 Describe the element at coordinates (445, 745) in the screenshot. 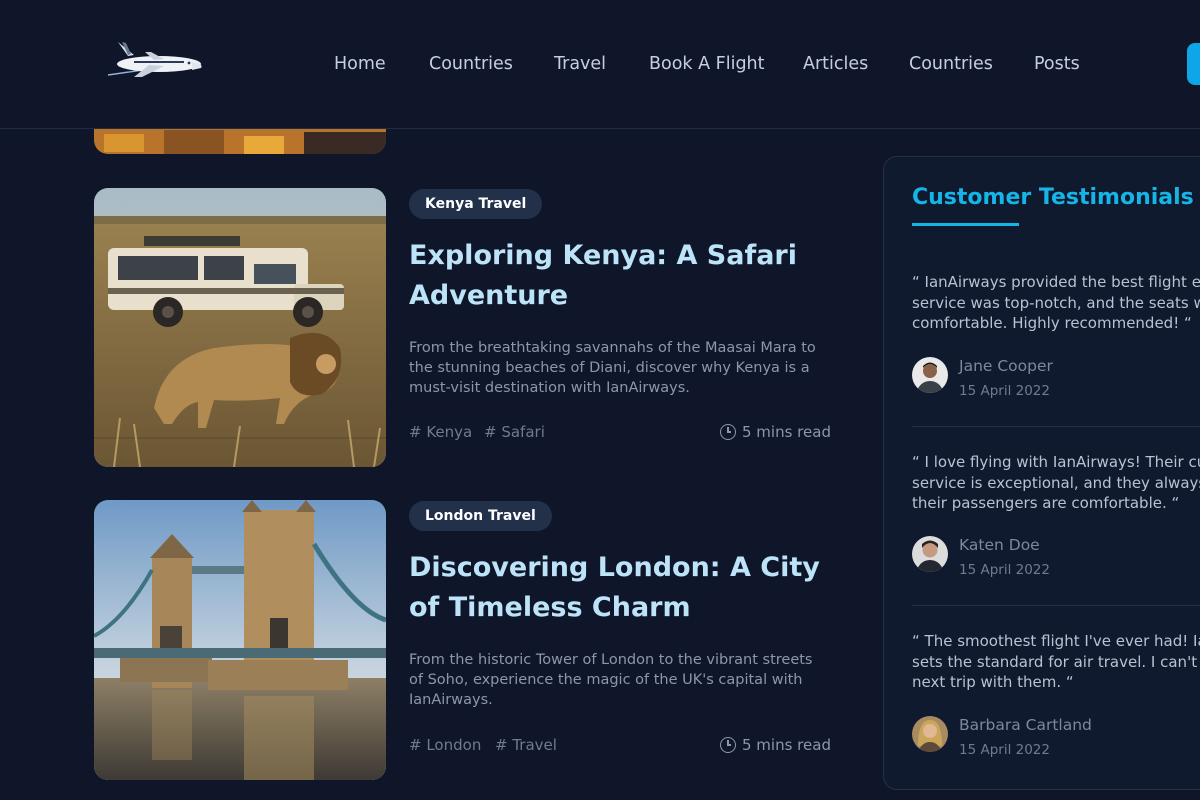

I see `tag-london: # London` at that location.